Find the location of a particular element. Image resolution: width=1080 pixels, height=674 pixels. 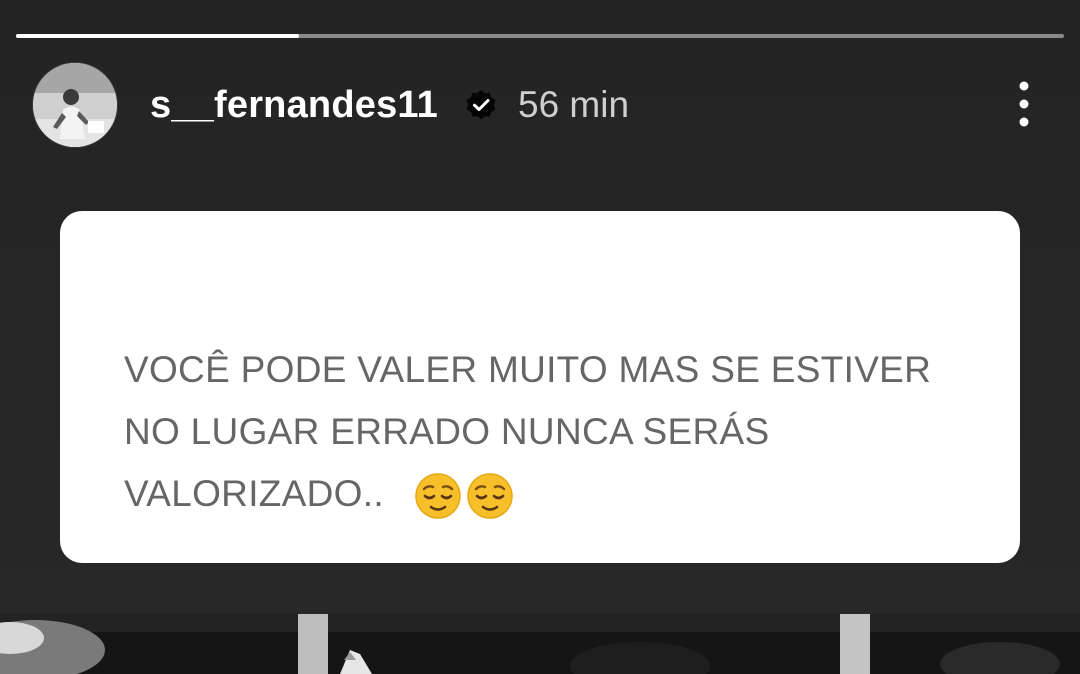

story-photo is located at coordinates (540, 644).